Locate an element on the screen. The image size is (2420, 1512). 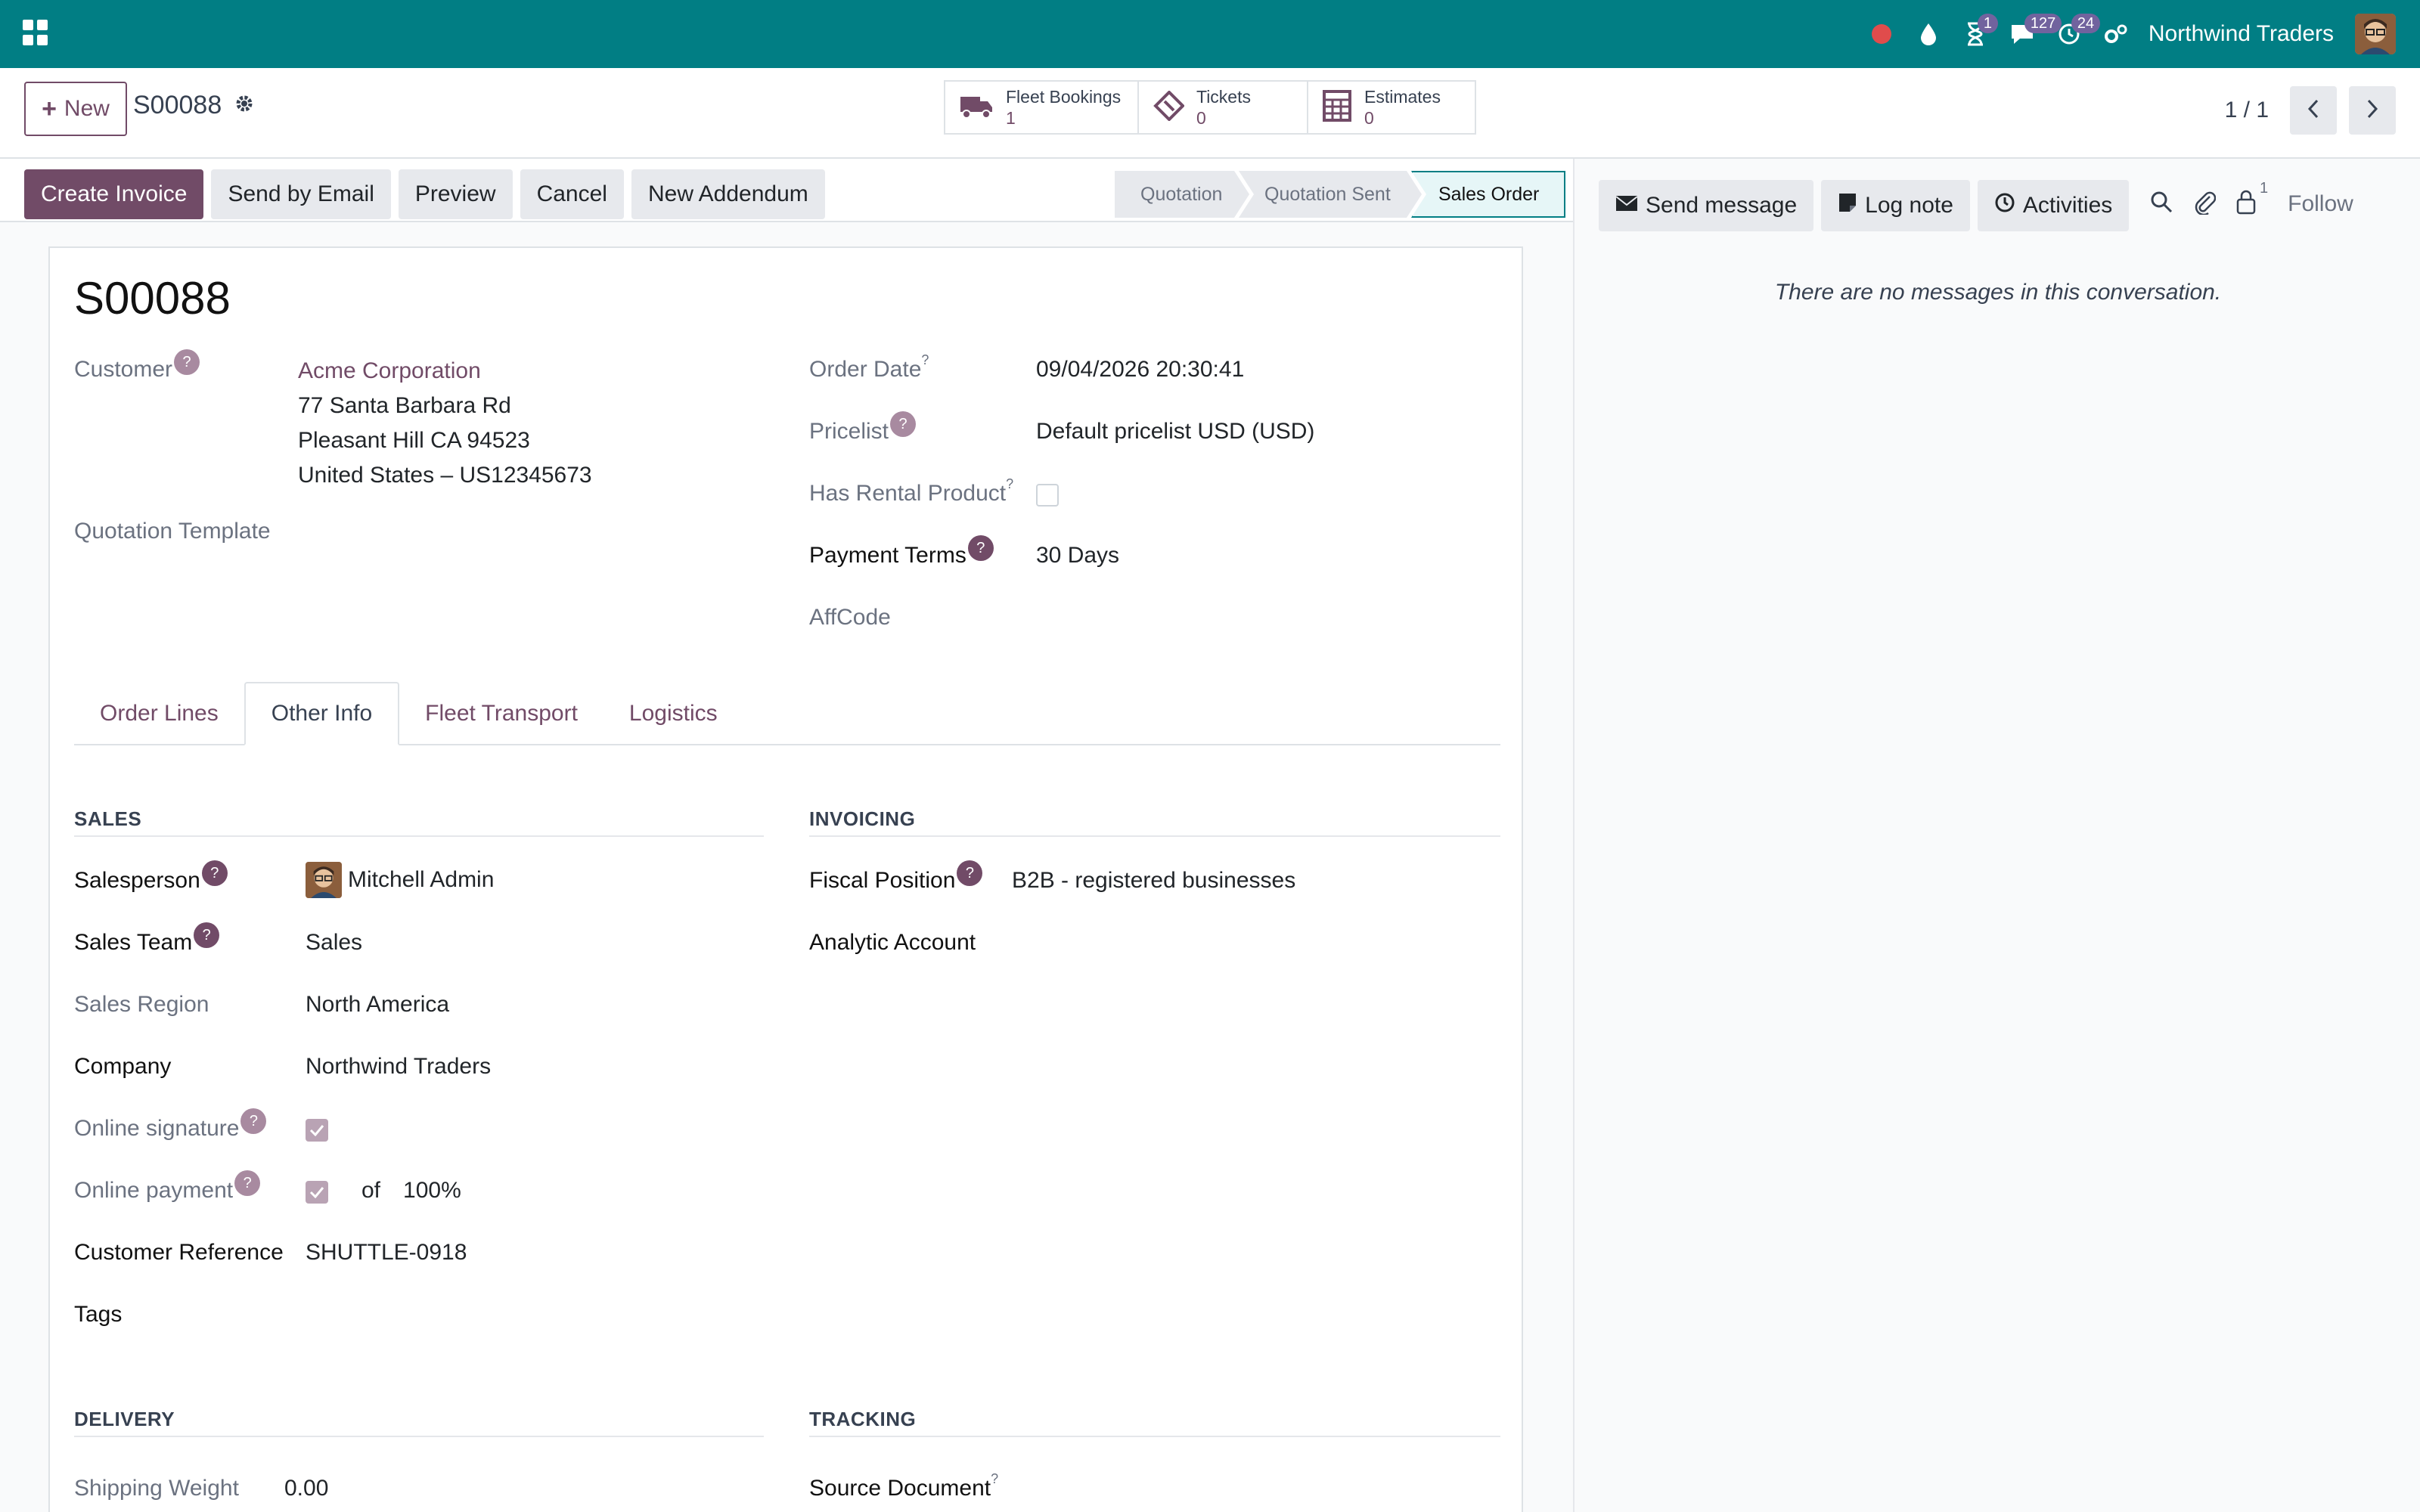
truck-icon is located at coordinates (976, 107).